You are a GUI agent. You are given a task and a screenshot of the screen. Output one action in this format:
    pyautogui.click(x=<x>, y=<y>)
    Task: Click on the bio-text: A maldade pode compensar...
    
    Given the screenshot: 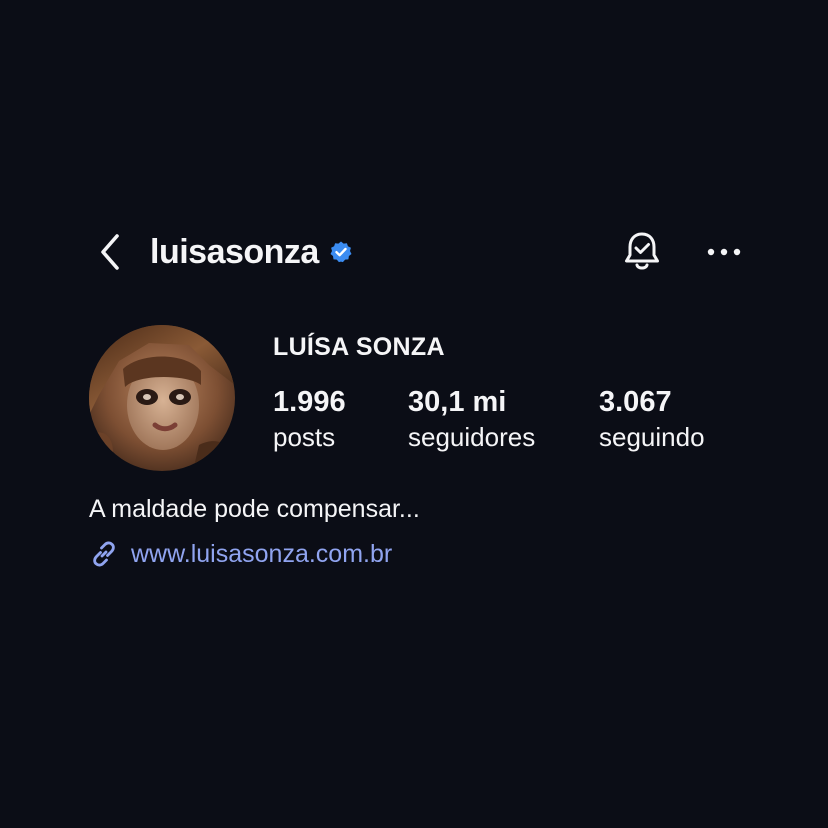 What is the action you would take?
    pyautogui.click(x=254, y=509)
    